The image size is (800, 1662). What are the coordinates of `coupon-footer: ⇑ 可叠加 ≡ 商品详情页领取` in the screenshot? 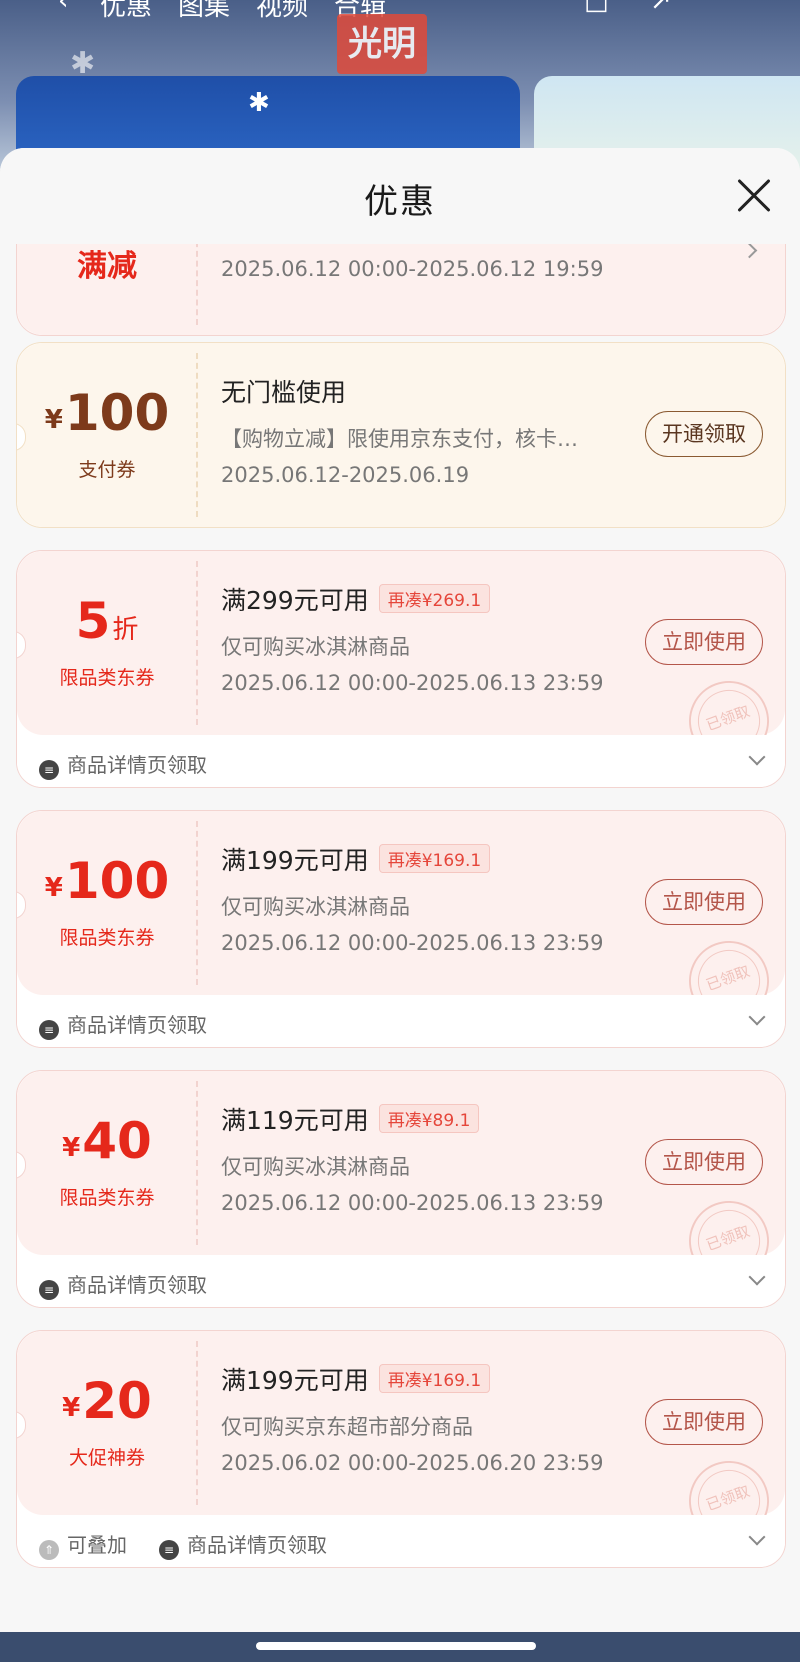 It's located at (401, 1541).